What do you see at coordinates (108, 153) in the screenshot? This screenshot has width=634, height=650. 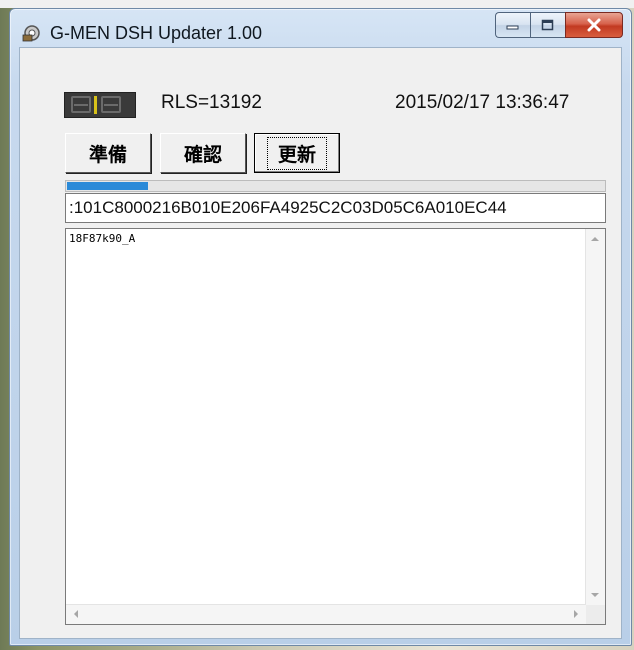 I see `prepare-button: 準備` at bounding box center [108, 153].